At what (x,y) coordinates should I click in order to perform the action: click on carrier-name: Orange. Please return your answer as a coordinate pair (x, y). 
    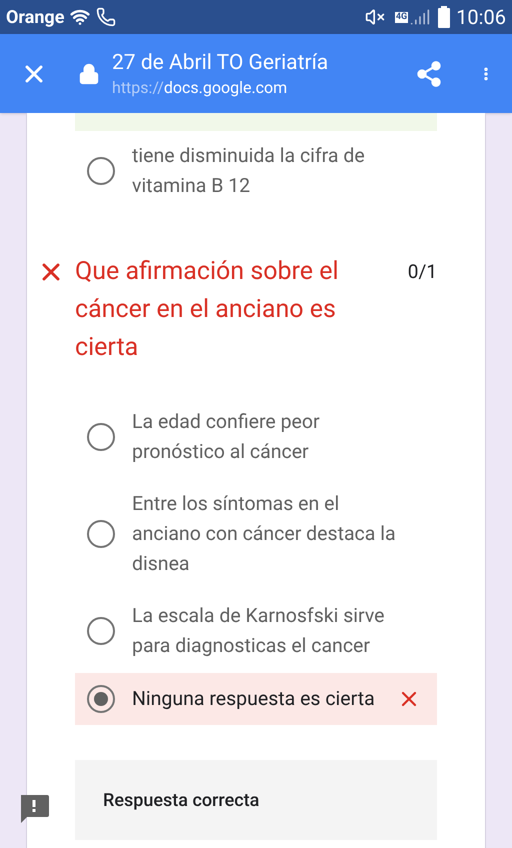
    Looking at the image, I should click on (35, 18).